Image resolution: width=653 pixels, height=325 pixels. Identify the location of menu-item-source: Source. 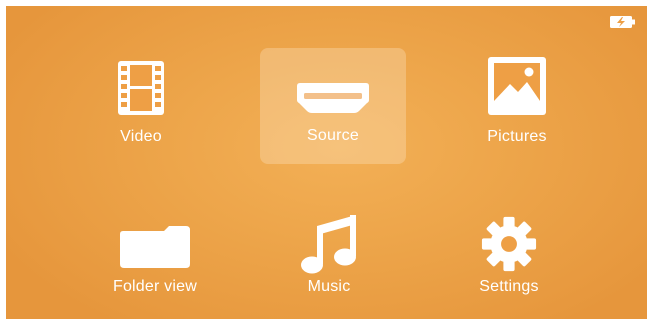
(333, 106).